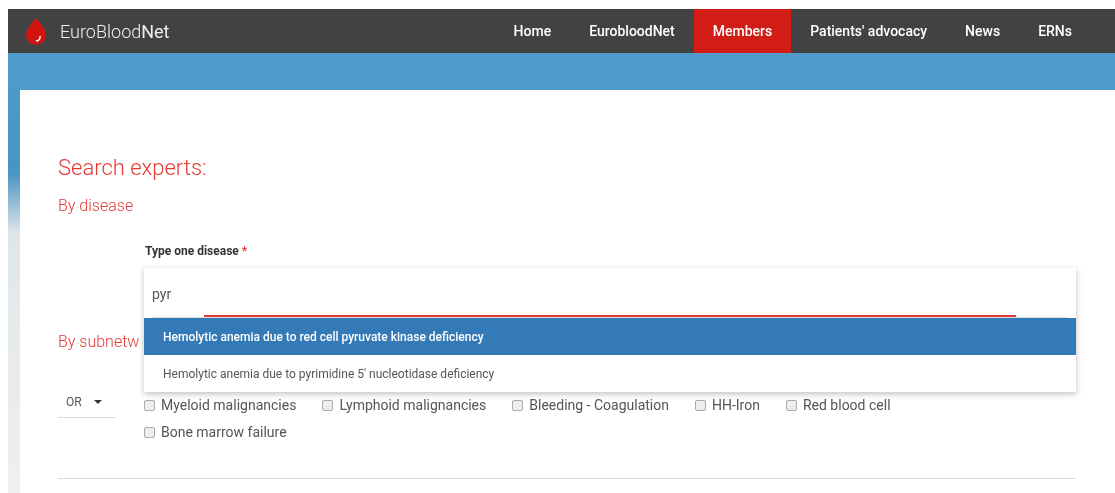 The image size is (1115, 493). I want to click on blood-drop-icon, so click(36, 31).